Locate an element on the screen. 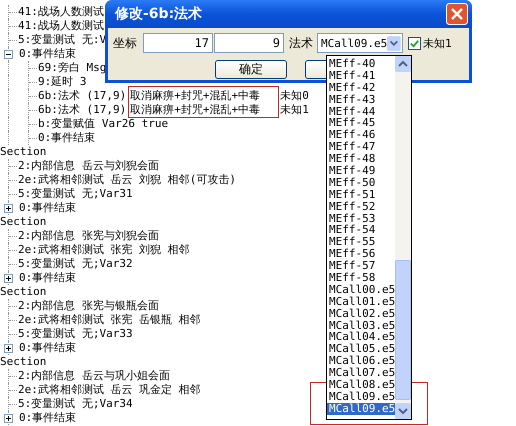 This screenshot has height=426, width=516. checkbox-label: 未知1 is located at coordinates (437, 43).